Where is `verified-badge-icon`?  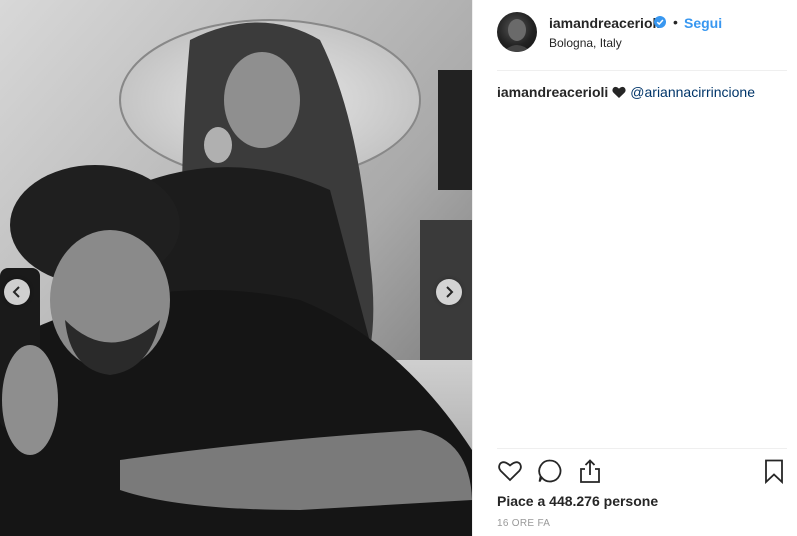
verified-badge-icon is located at coordinates (660, 22).